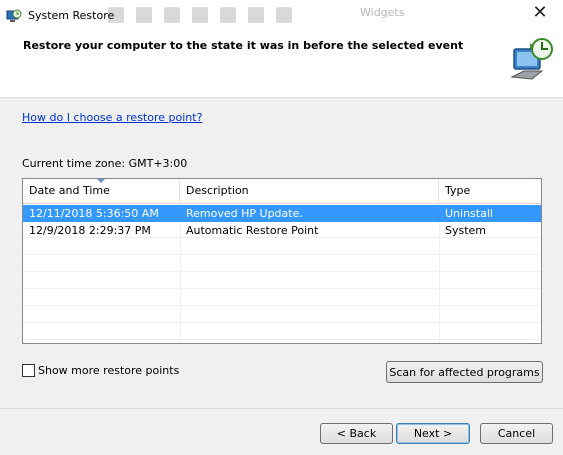 This screenshot has height=455, width=563. I want to click on scan-affected-programs-button: Scan for affected programs, so click(464, 372).